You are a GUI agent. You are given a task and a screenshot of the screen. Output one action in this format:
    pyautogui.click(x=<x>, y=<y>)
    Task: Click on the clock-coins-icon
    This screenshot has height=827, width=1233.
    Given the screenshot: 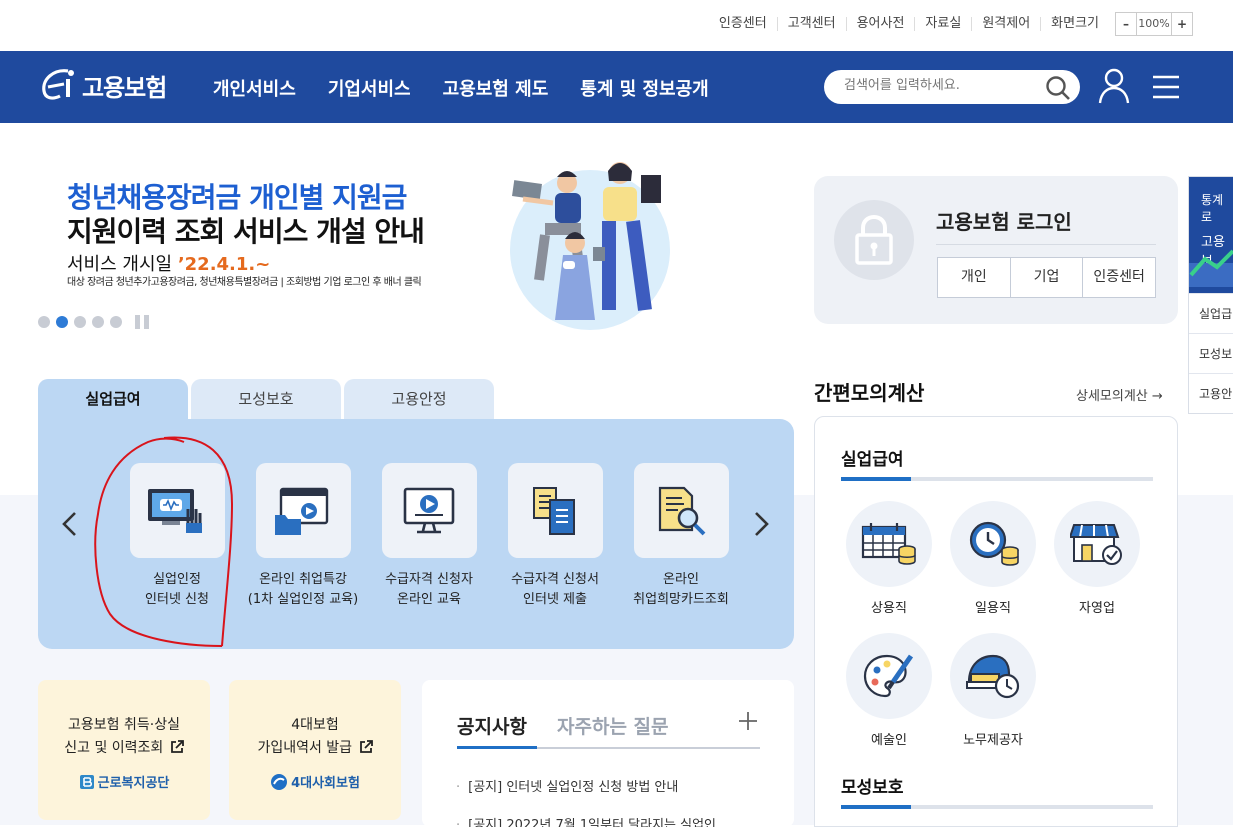 What is the action you would take?
    pyautogui.click(x=994, y=543)
    